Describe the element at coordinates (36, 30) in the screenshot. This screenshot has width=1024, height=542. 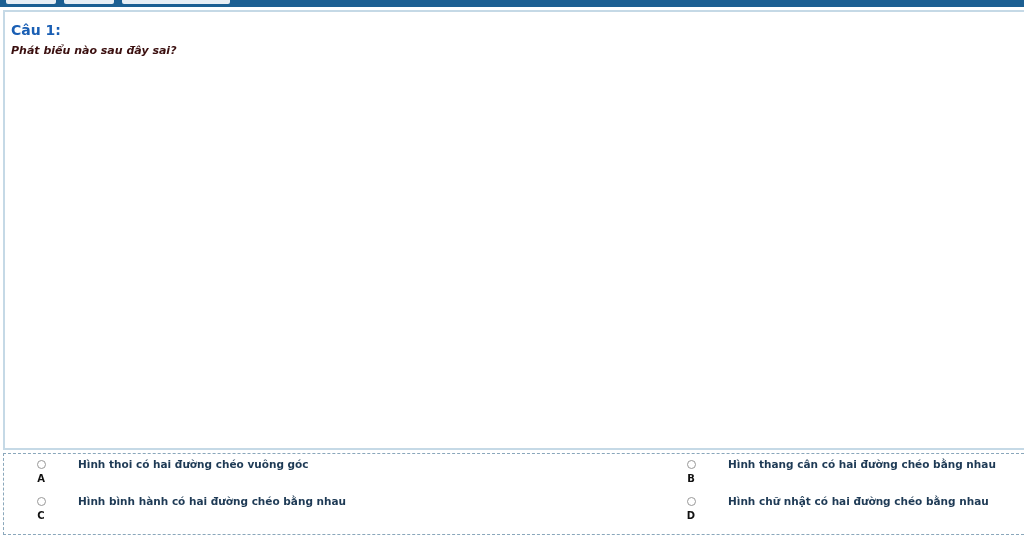
I see `question-number: Câu 1:` at that location.